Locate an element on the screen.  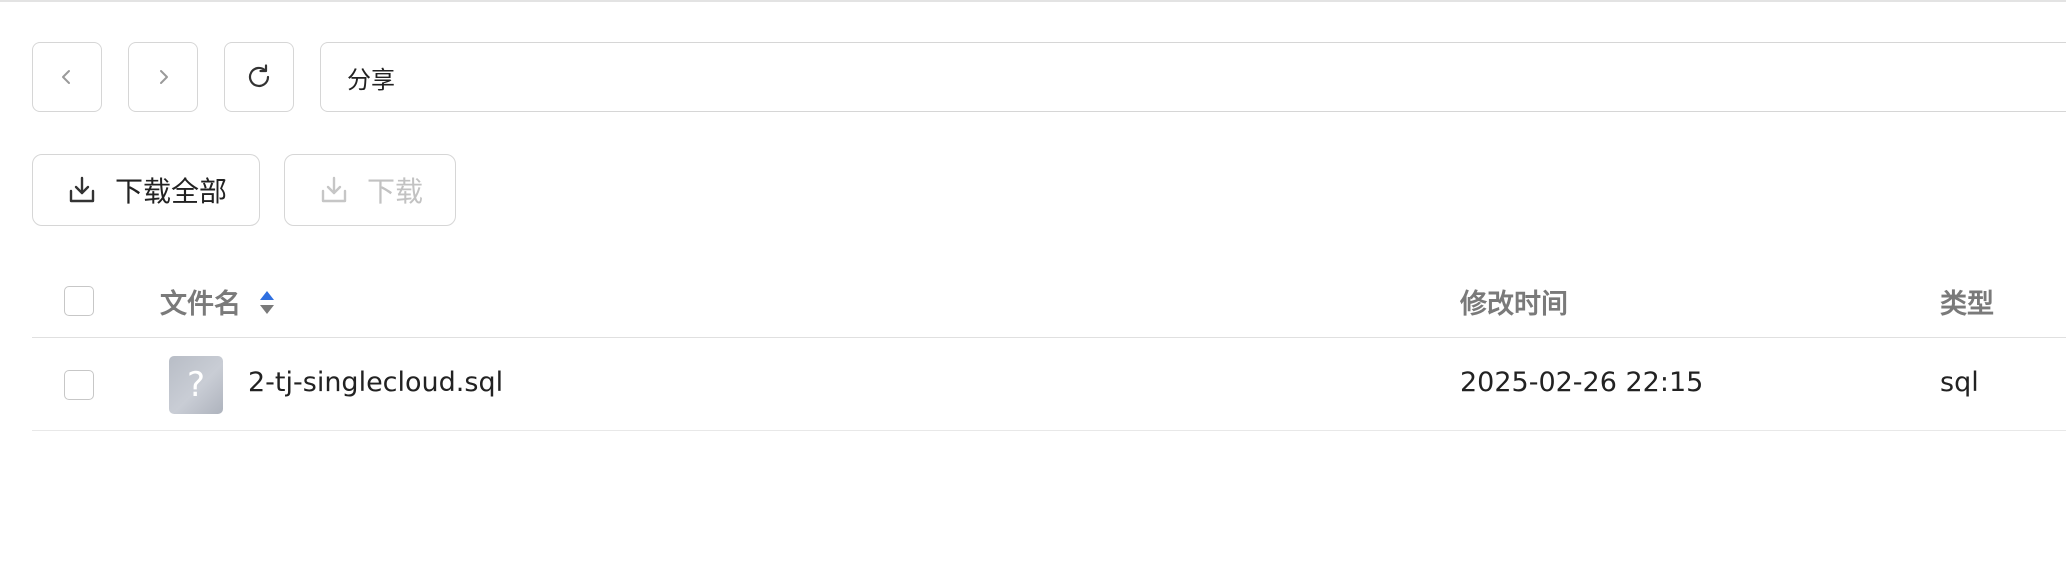
column-header-modified: 修改时间 is located at coordinates (1514, 301).